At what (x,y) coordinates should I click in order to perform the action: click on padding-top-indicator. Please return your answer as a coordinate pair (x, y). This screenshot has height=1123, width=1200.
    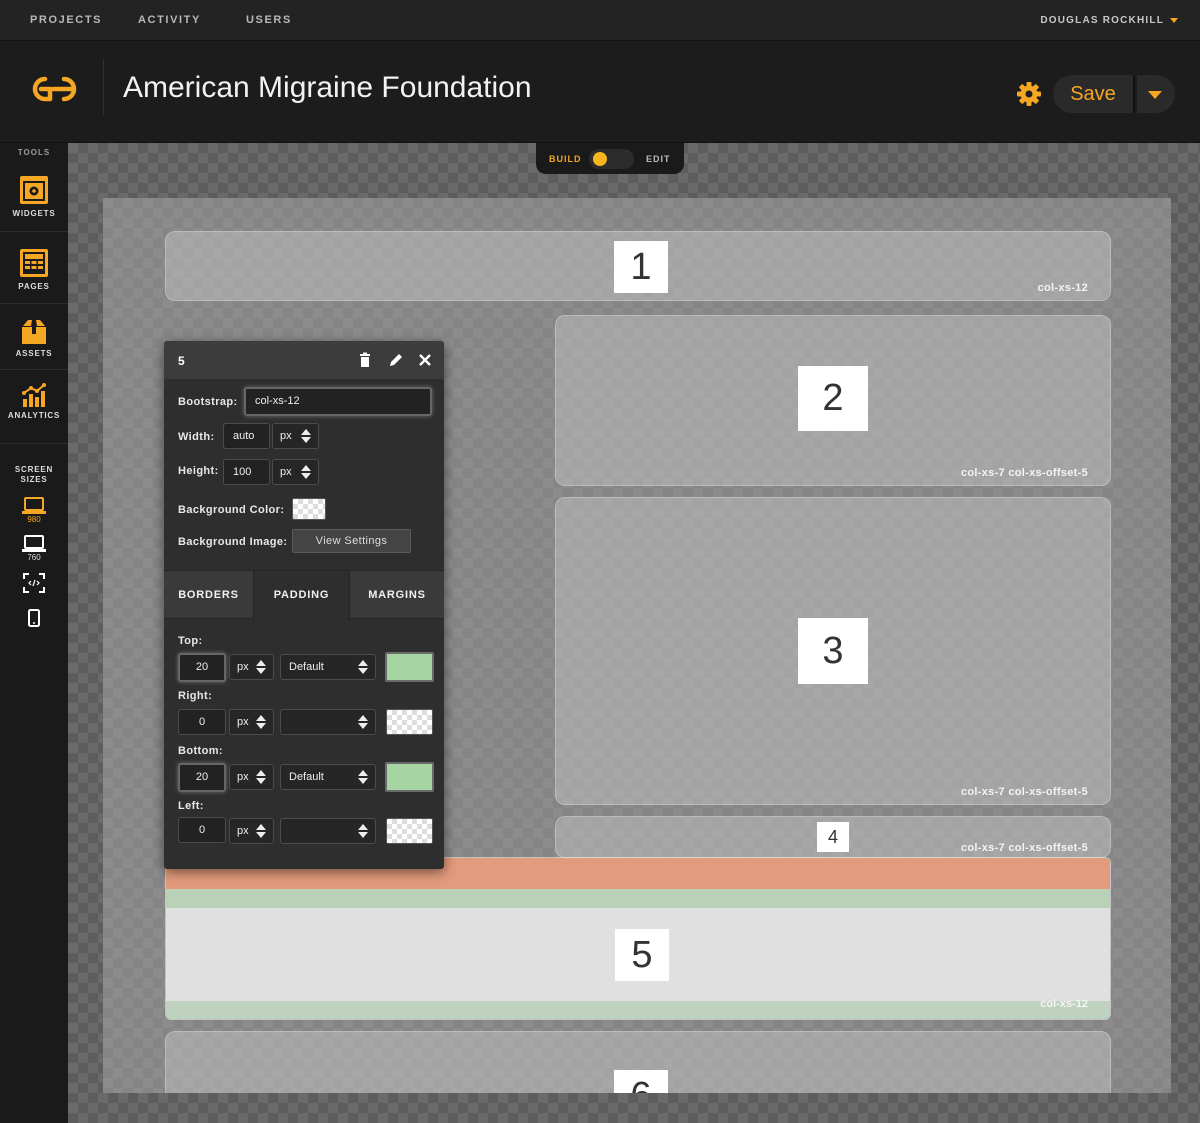
    Looking at the image, I should click on (638, 898).